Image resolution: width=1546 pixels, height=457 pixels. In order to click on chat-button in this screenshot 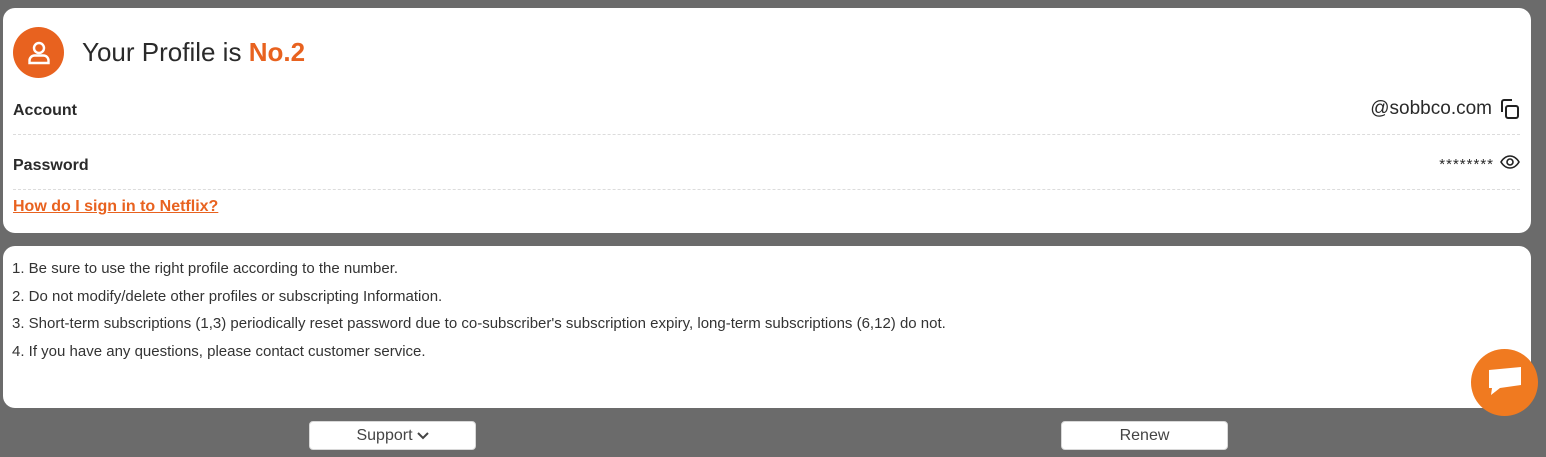, I will do `click(1504, 382)`.